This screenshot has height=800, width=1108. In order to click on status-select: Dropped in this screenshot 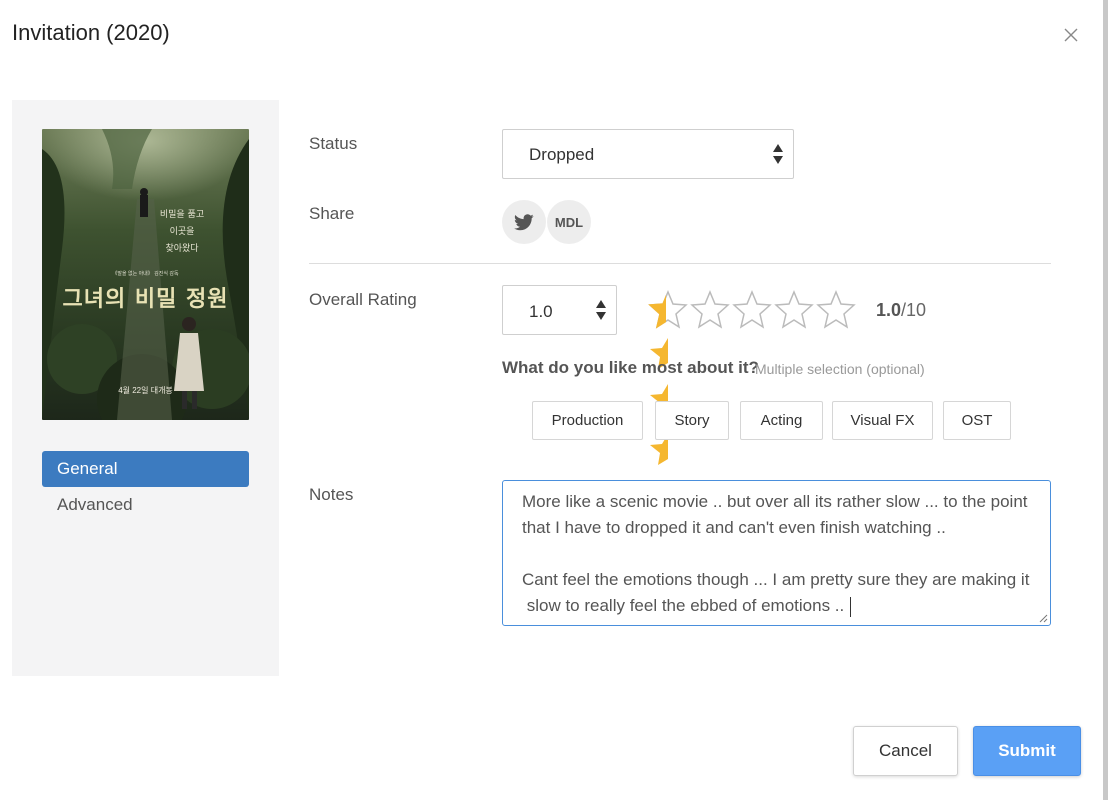, I will do `click(648, 154)`.